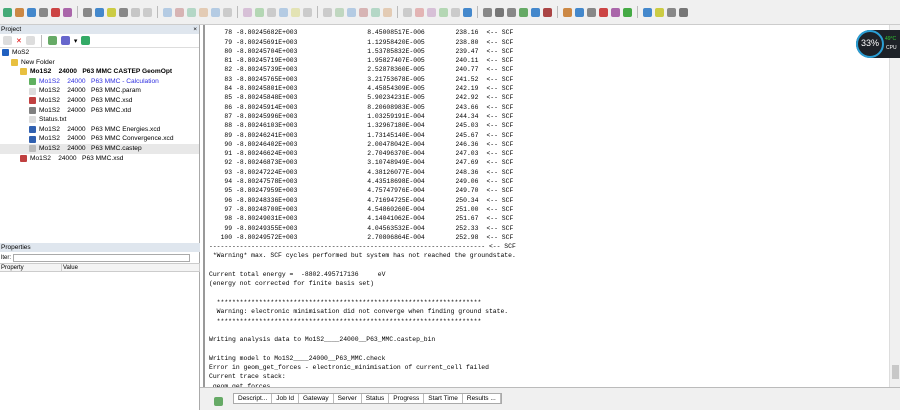 This screenshot has height=410, width=900. I want to click on job-column-header: Gateway, so click(316, 398).